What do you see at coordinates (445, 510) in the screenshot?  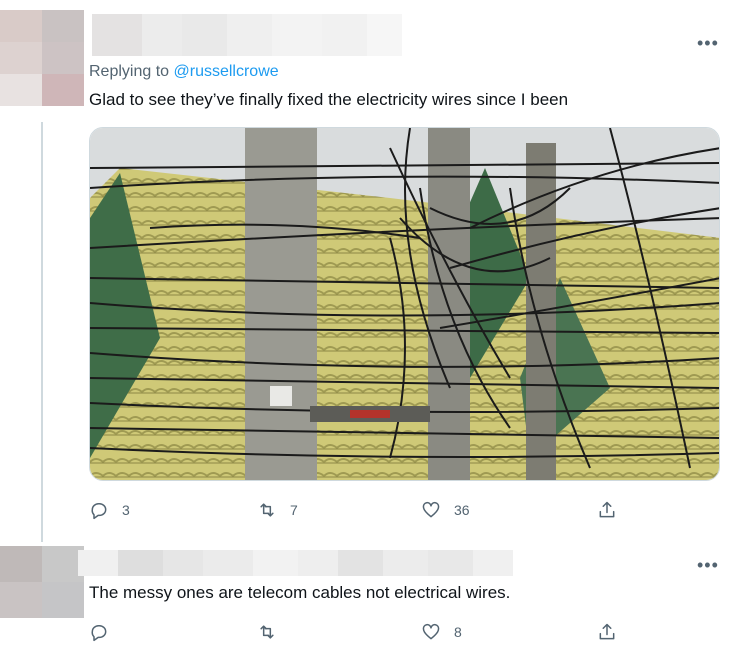 I see `like-button: 36` at bounding box center [445, 510].